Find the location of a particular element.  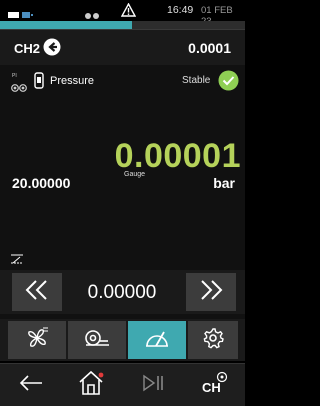

stability-label: Stable is located at coordinates (196, 80).